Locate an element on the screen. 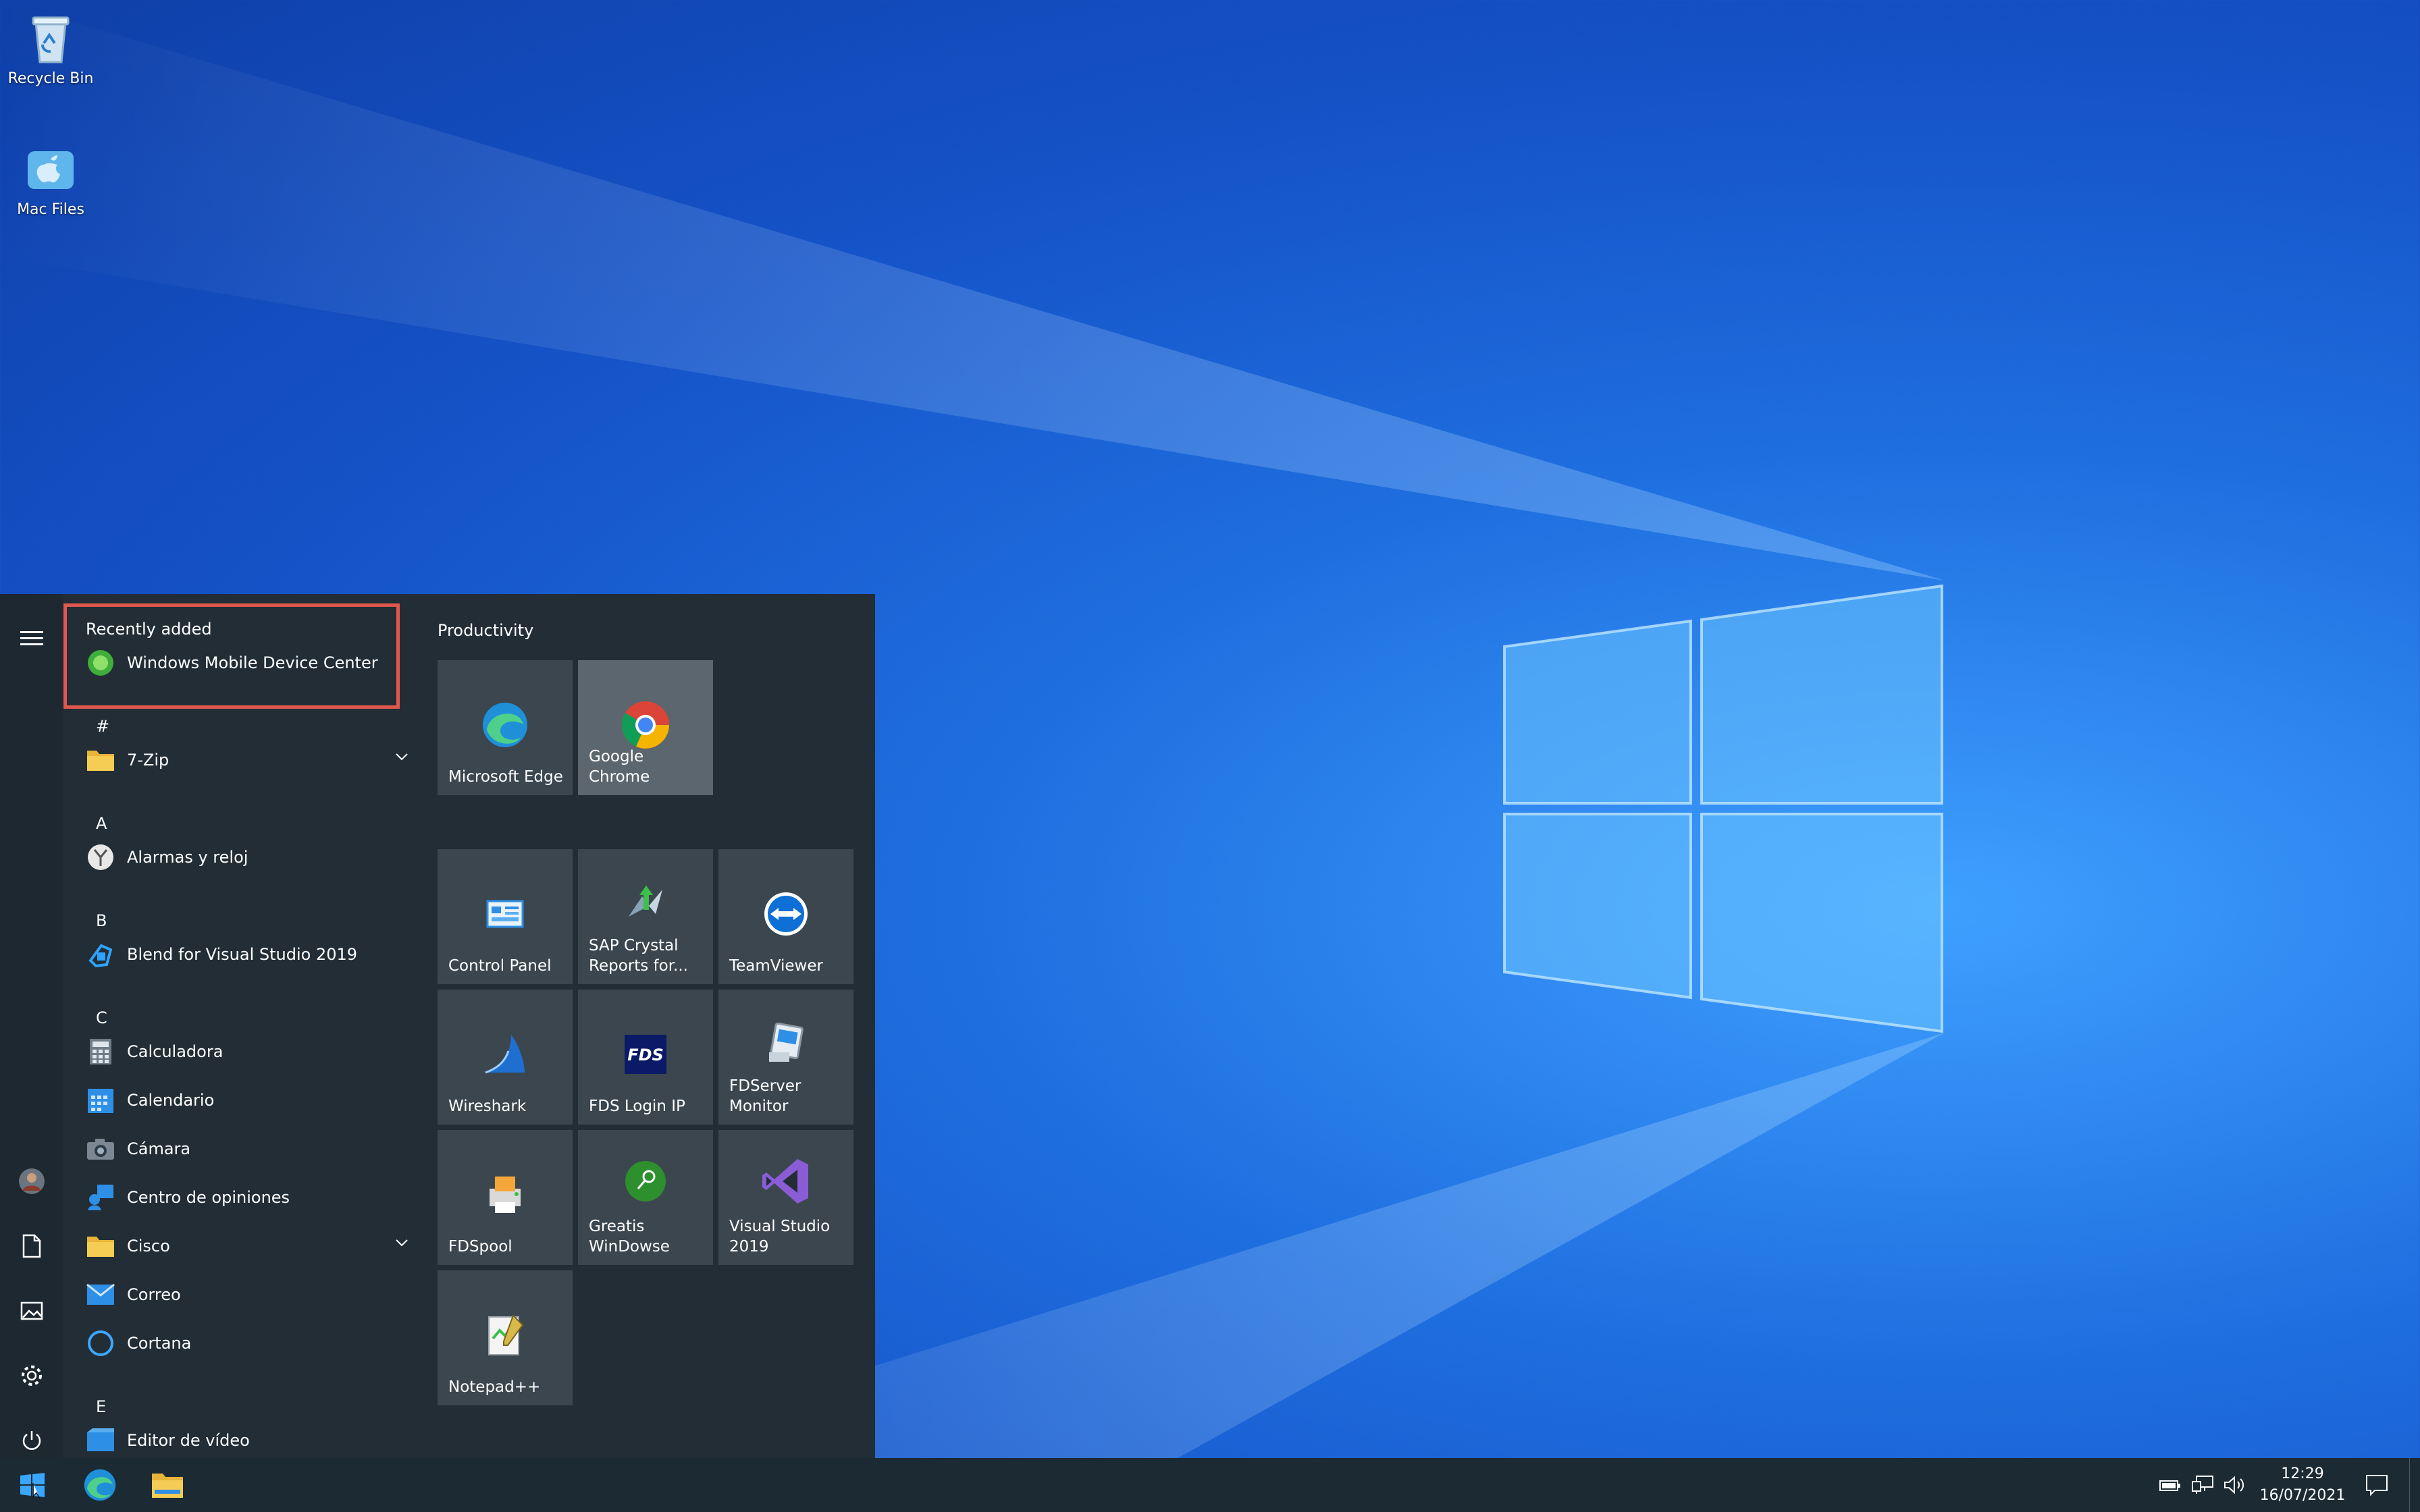  teamviewer-icon is located at coordinates (785, 914).